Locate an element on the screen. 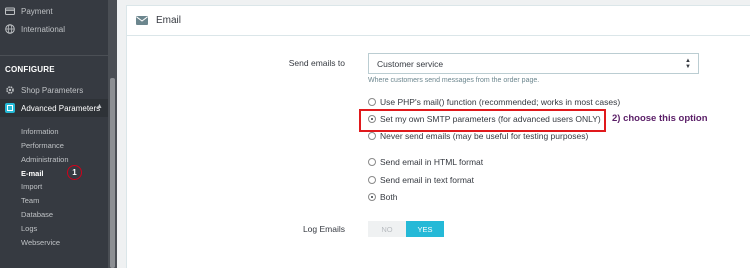 The image size is (750, 268). select-value: Customer service is located at coordinates (410, 63).